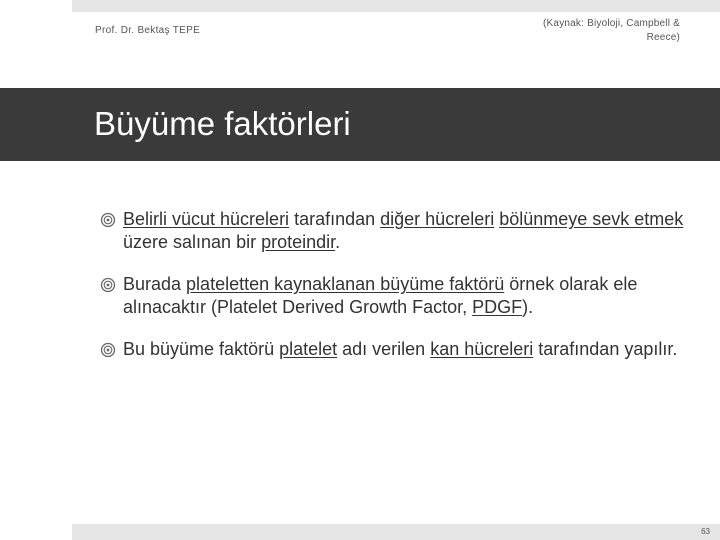 This screenshot has width=720, height=540. What do you see at coordinates (155, 284) in the screenshot?
I see `bullet-text-segment: Burada` at bounding box center [155, 284].